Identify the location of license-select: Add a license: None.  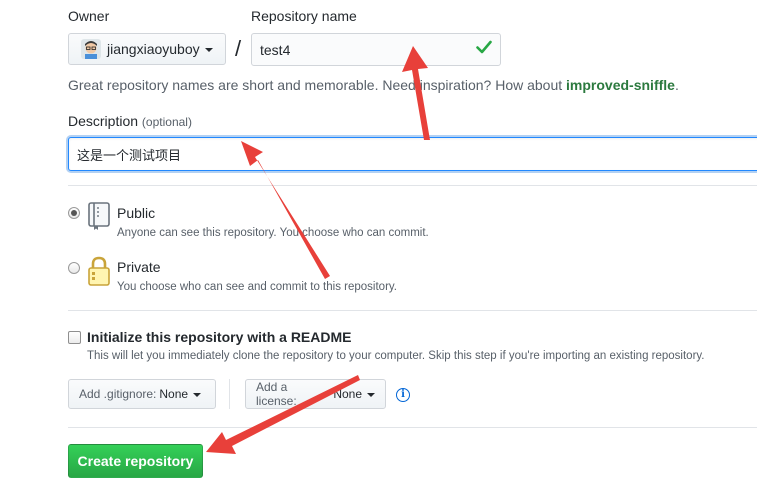
(315, 394).